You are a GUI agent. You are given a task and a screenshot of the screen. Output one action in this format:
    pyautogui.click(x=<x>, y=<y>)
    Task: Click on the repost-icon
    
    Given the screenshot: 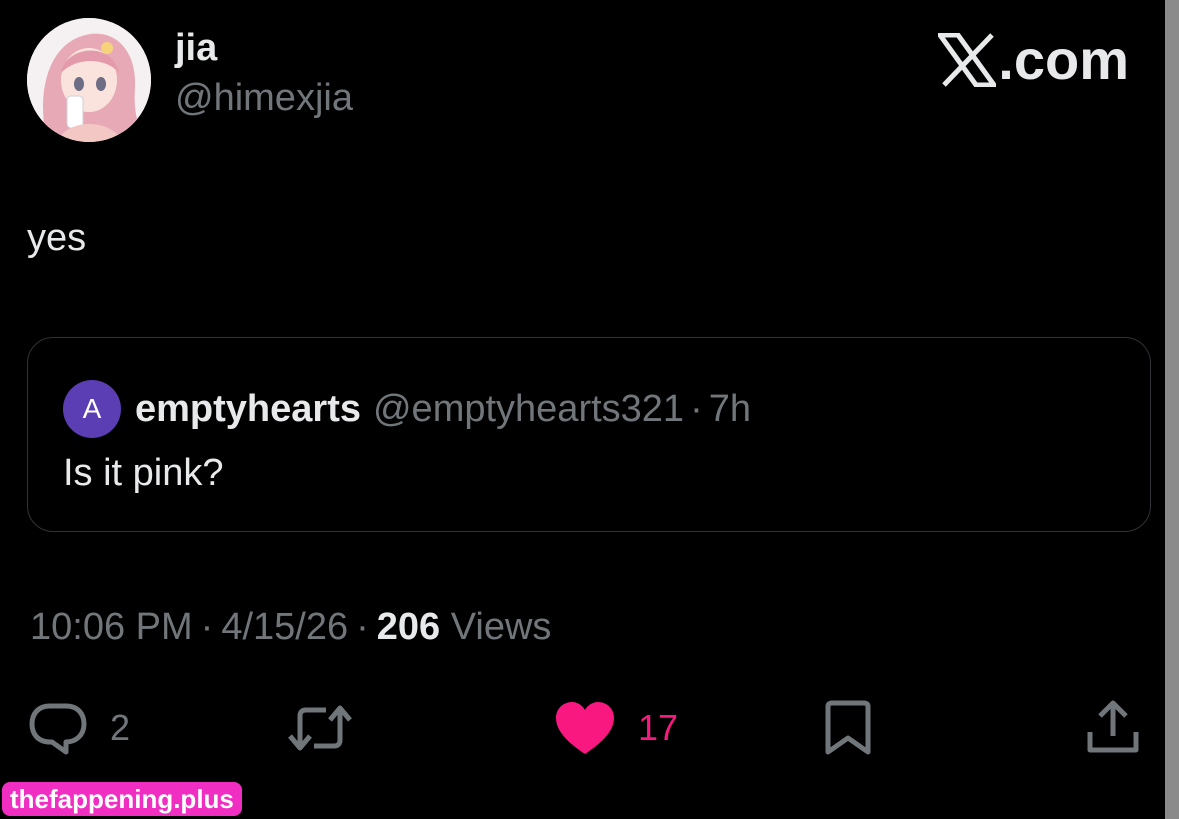 What is the action you would take?
    pyautogui.click(x=320, y=728)
    